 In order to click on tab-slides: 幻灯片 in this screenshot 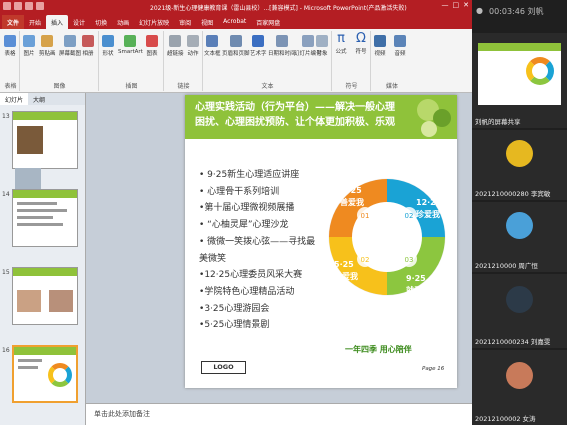, I will do `click(14, 99)`.